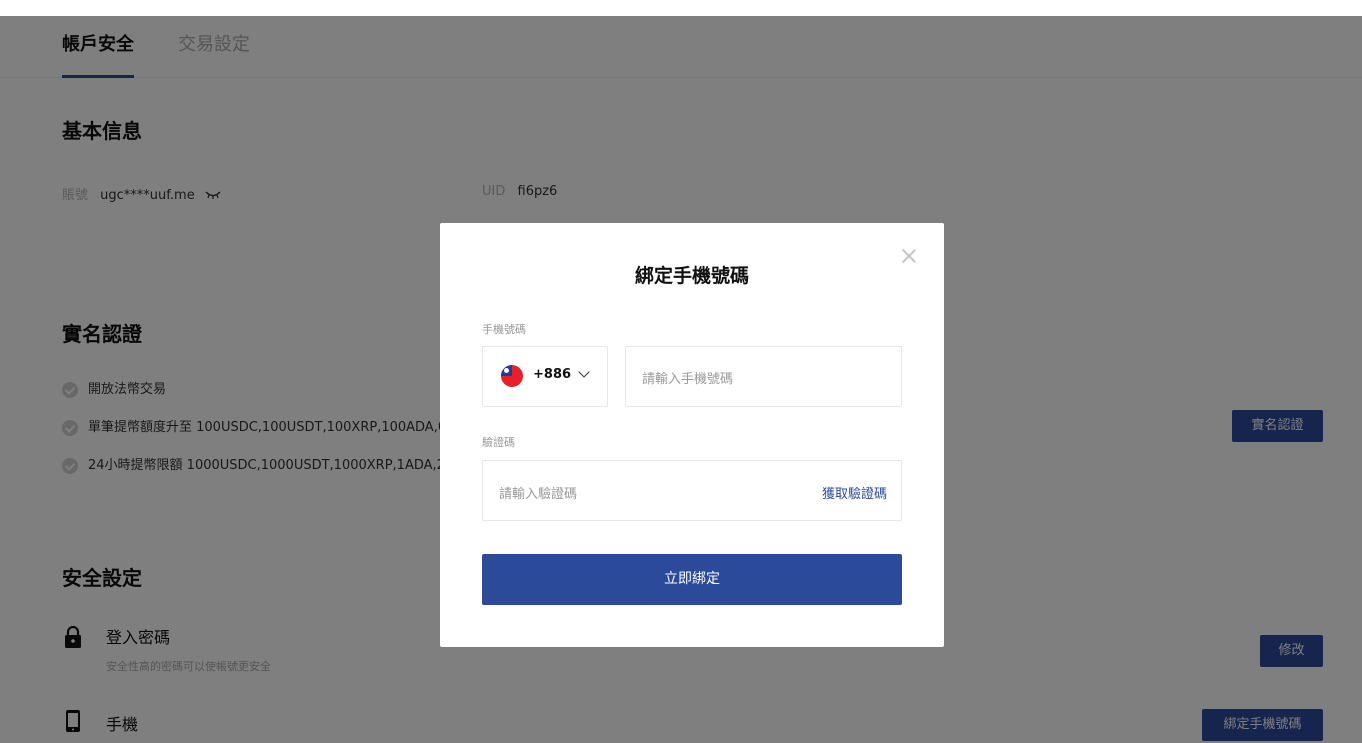 The height and width of the screenshot is (743, 1362). What do you see at coordinates (854, 492) in the screenshot?
I see `get-code-button: 獲取驗證碼` at bounding box center [854, 492].